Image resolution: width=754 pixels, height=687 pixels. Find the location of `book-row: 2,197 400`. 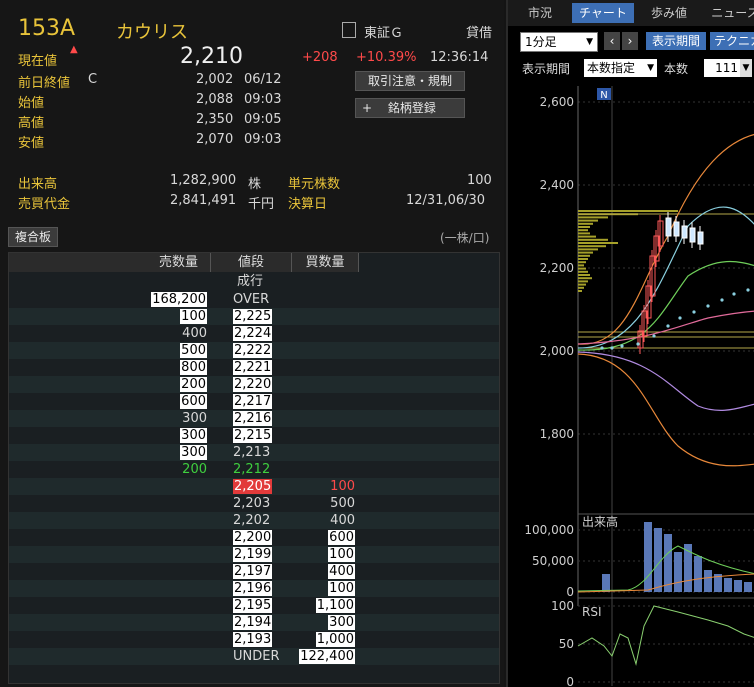

book-row: 2,197 400 is located at coordinates (254, 571).